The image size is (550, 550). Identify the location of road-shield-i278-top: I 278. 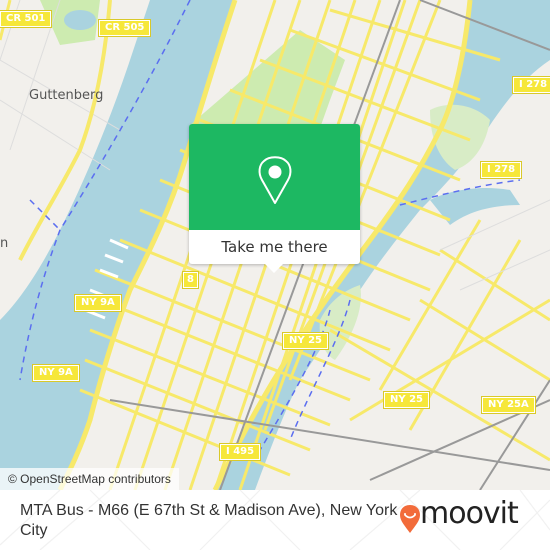
(531, 85).